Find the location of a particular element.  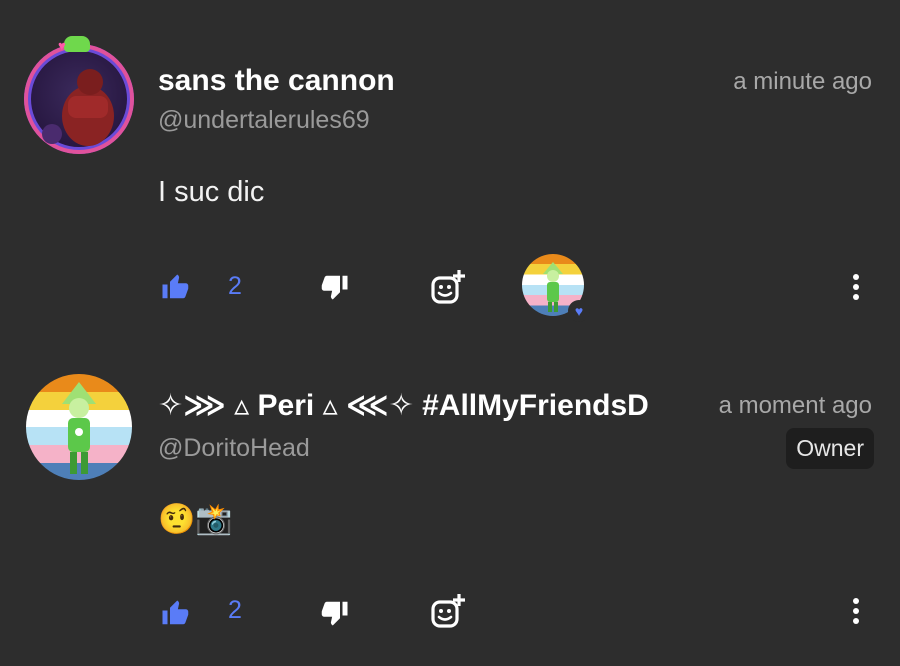

avatar-figure-icon is located at coordinates (78, 107).